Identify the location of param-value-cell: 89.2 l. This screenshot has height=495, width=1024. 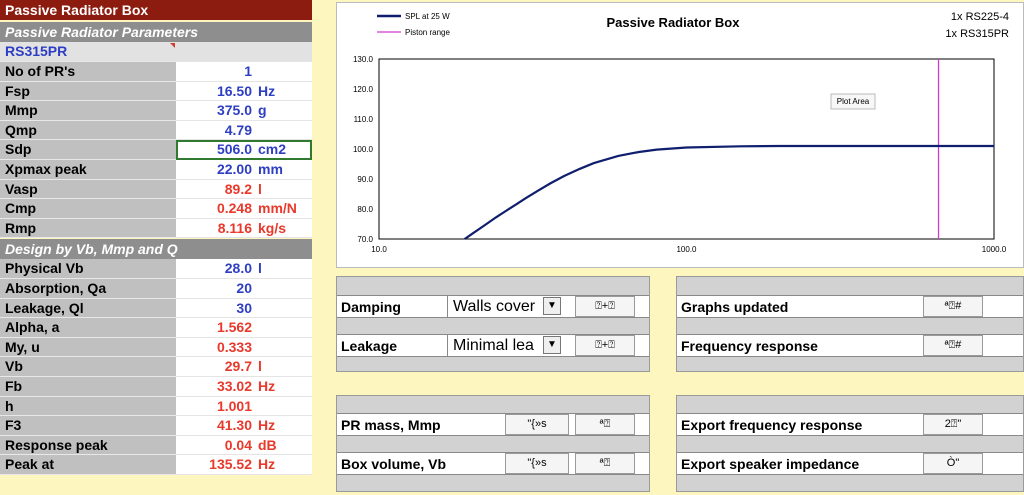
(244, 189).